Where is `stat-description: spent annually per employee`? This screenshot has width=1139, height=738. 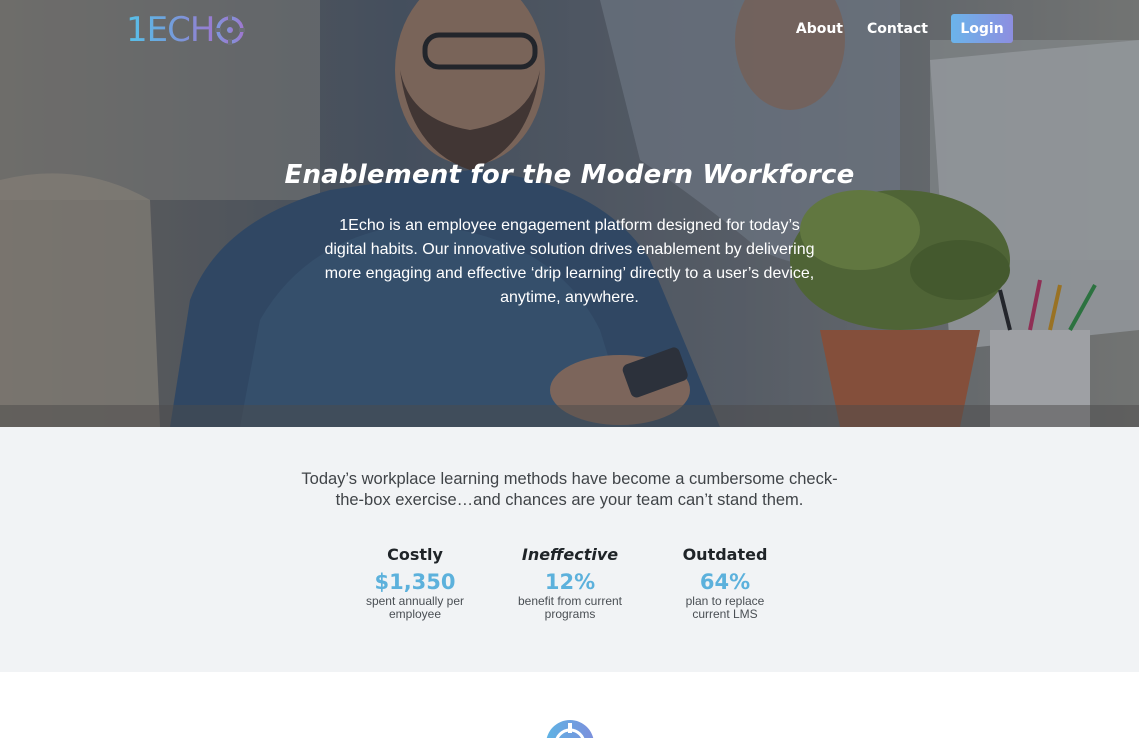
stat-description: spent annually per employee is located at coordinates (415, 607).